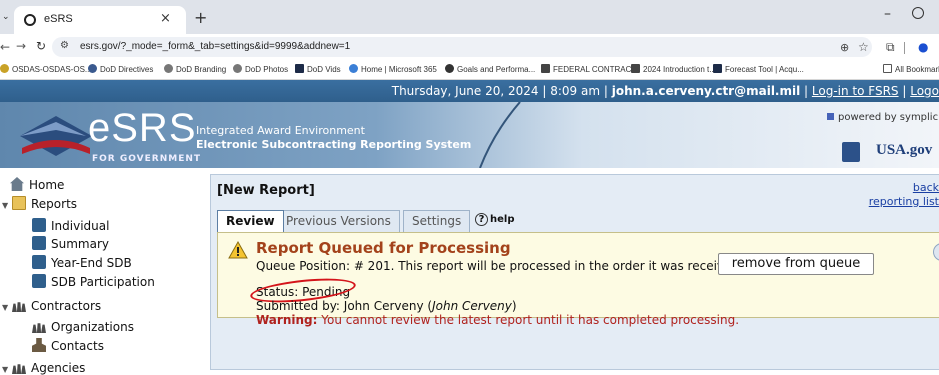 The width and height of the screenshot is (939, 375). What do you see at coordinates (495, 219) in the screenshot?
I see `help-link: ? help` at bounding box center [495, 219].